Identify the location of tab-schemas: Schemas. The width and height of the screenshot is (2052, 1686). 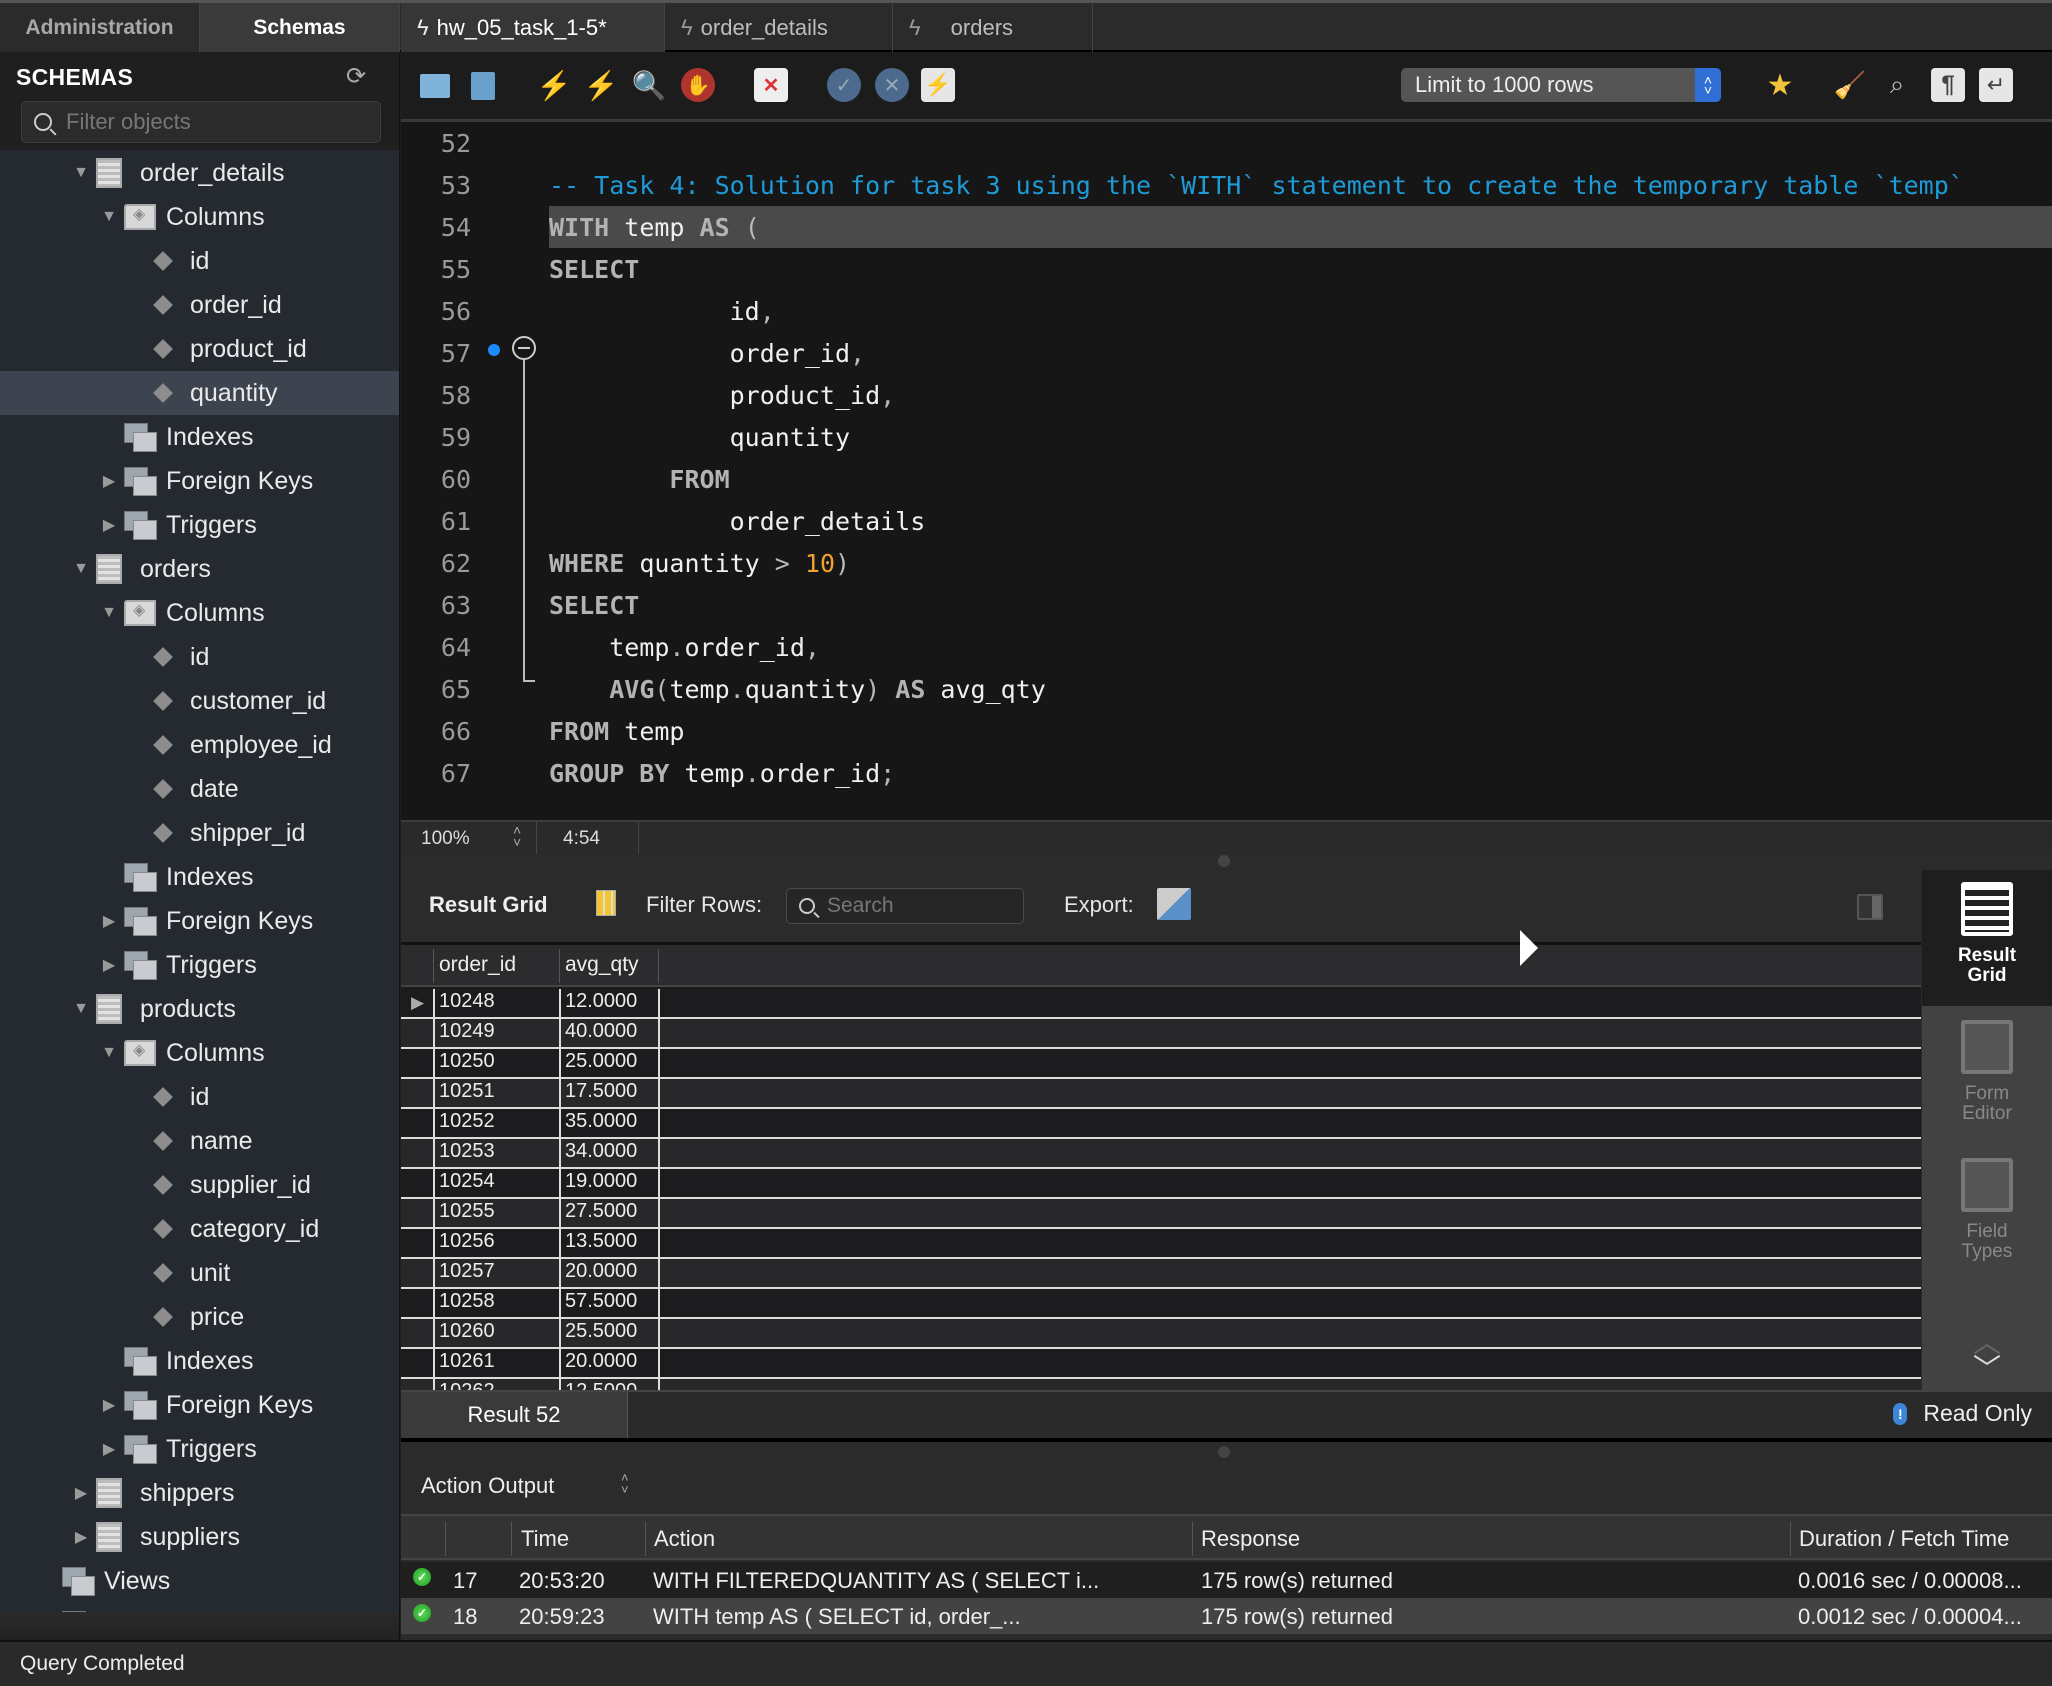
(300, 27).